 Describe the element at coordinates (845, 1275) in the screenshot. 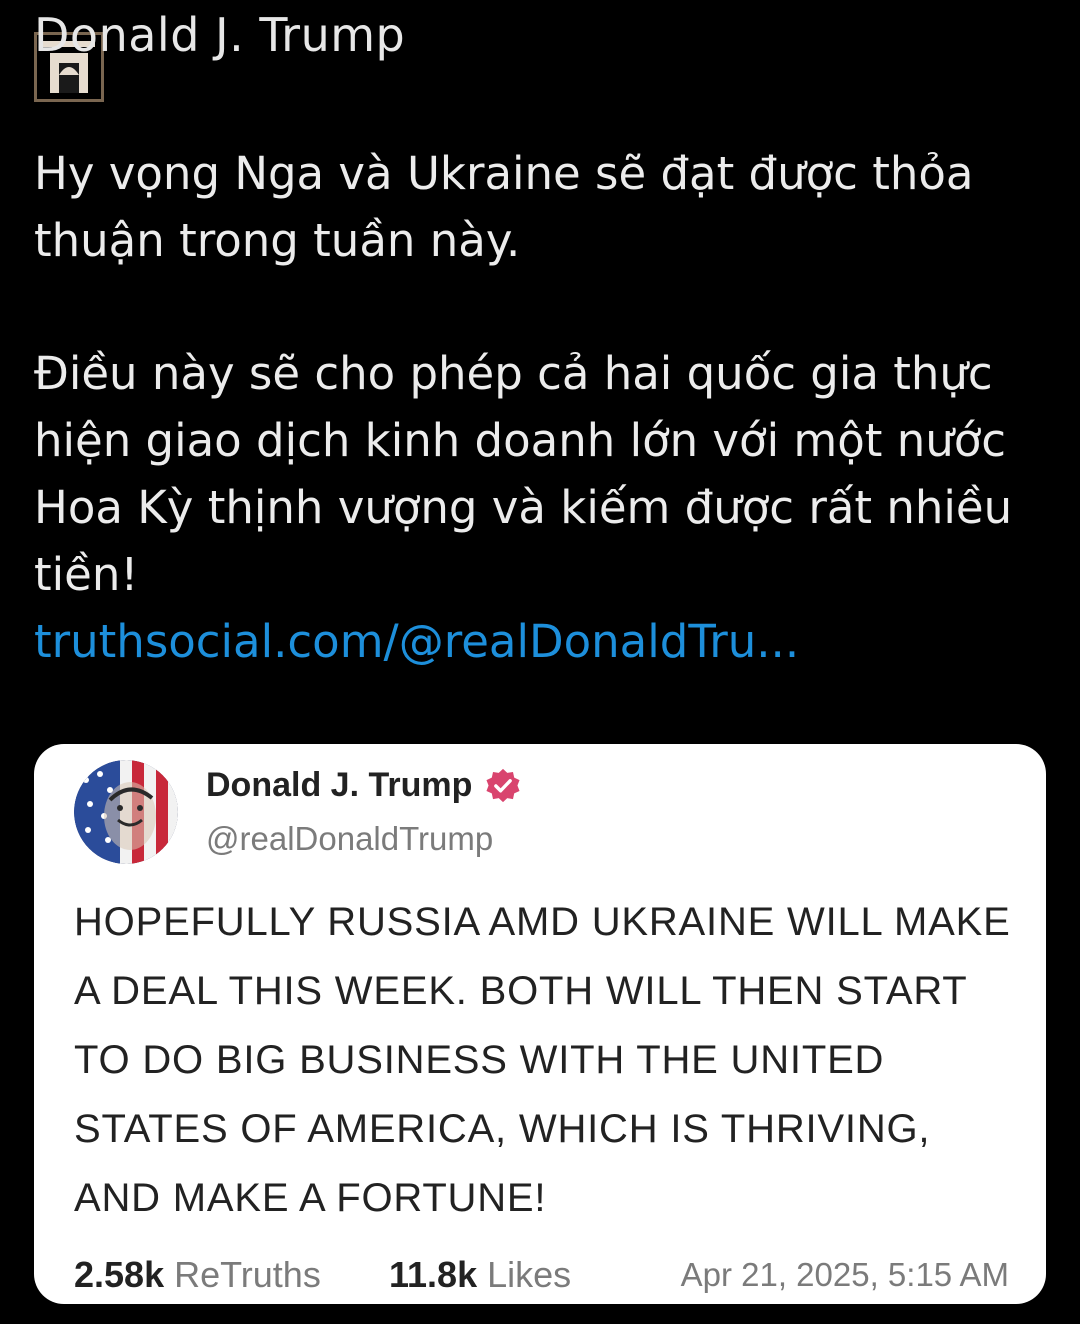

I see `card-timestamp: Apr 21, 2025, 5:15 AM` at that location.